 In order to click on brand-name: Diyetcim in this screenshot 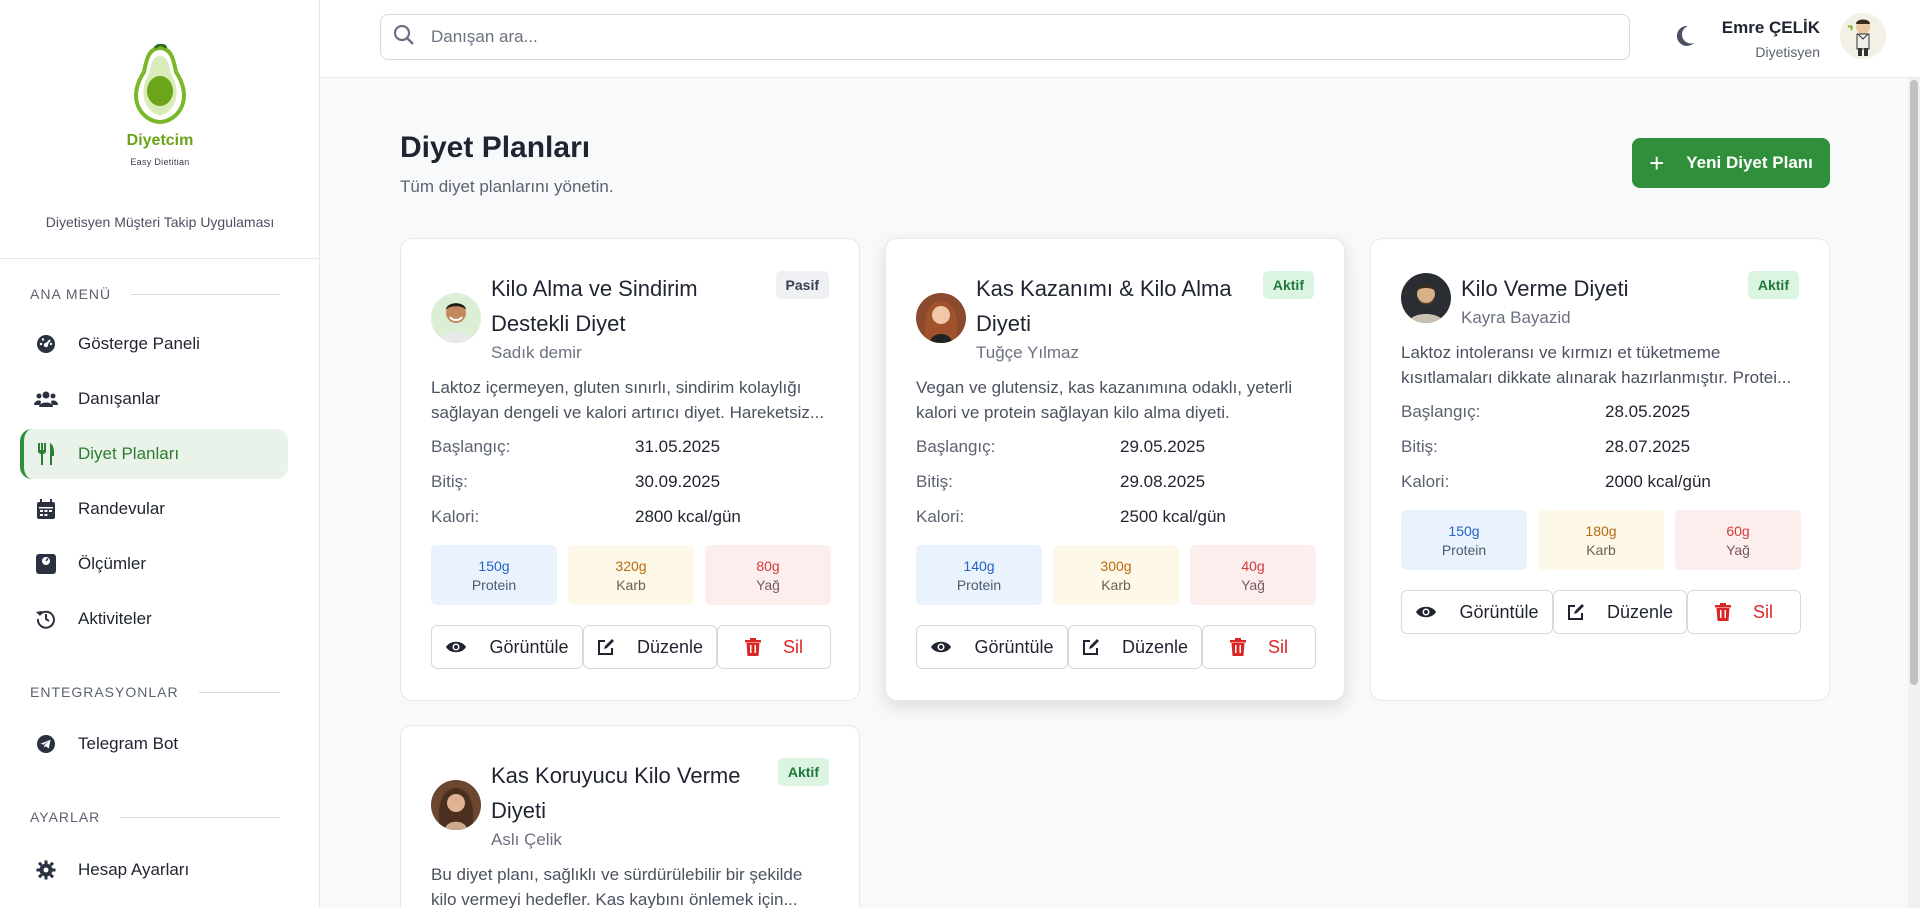, I will do `click(160, 140)`.